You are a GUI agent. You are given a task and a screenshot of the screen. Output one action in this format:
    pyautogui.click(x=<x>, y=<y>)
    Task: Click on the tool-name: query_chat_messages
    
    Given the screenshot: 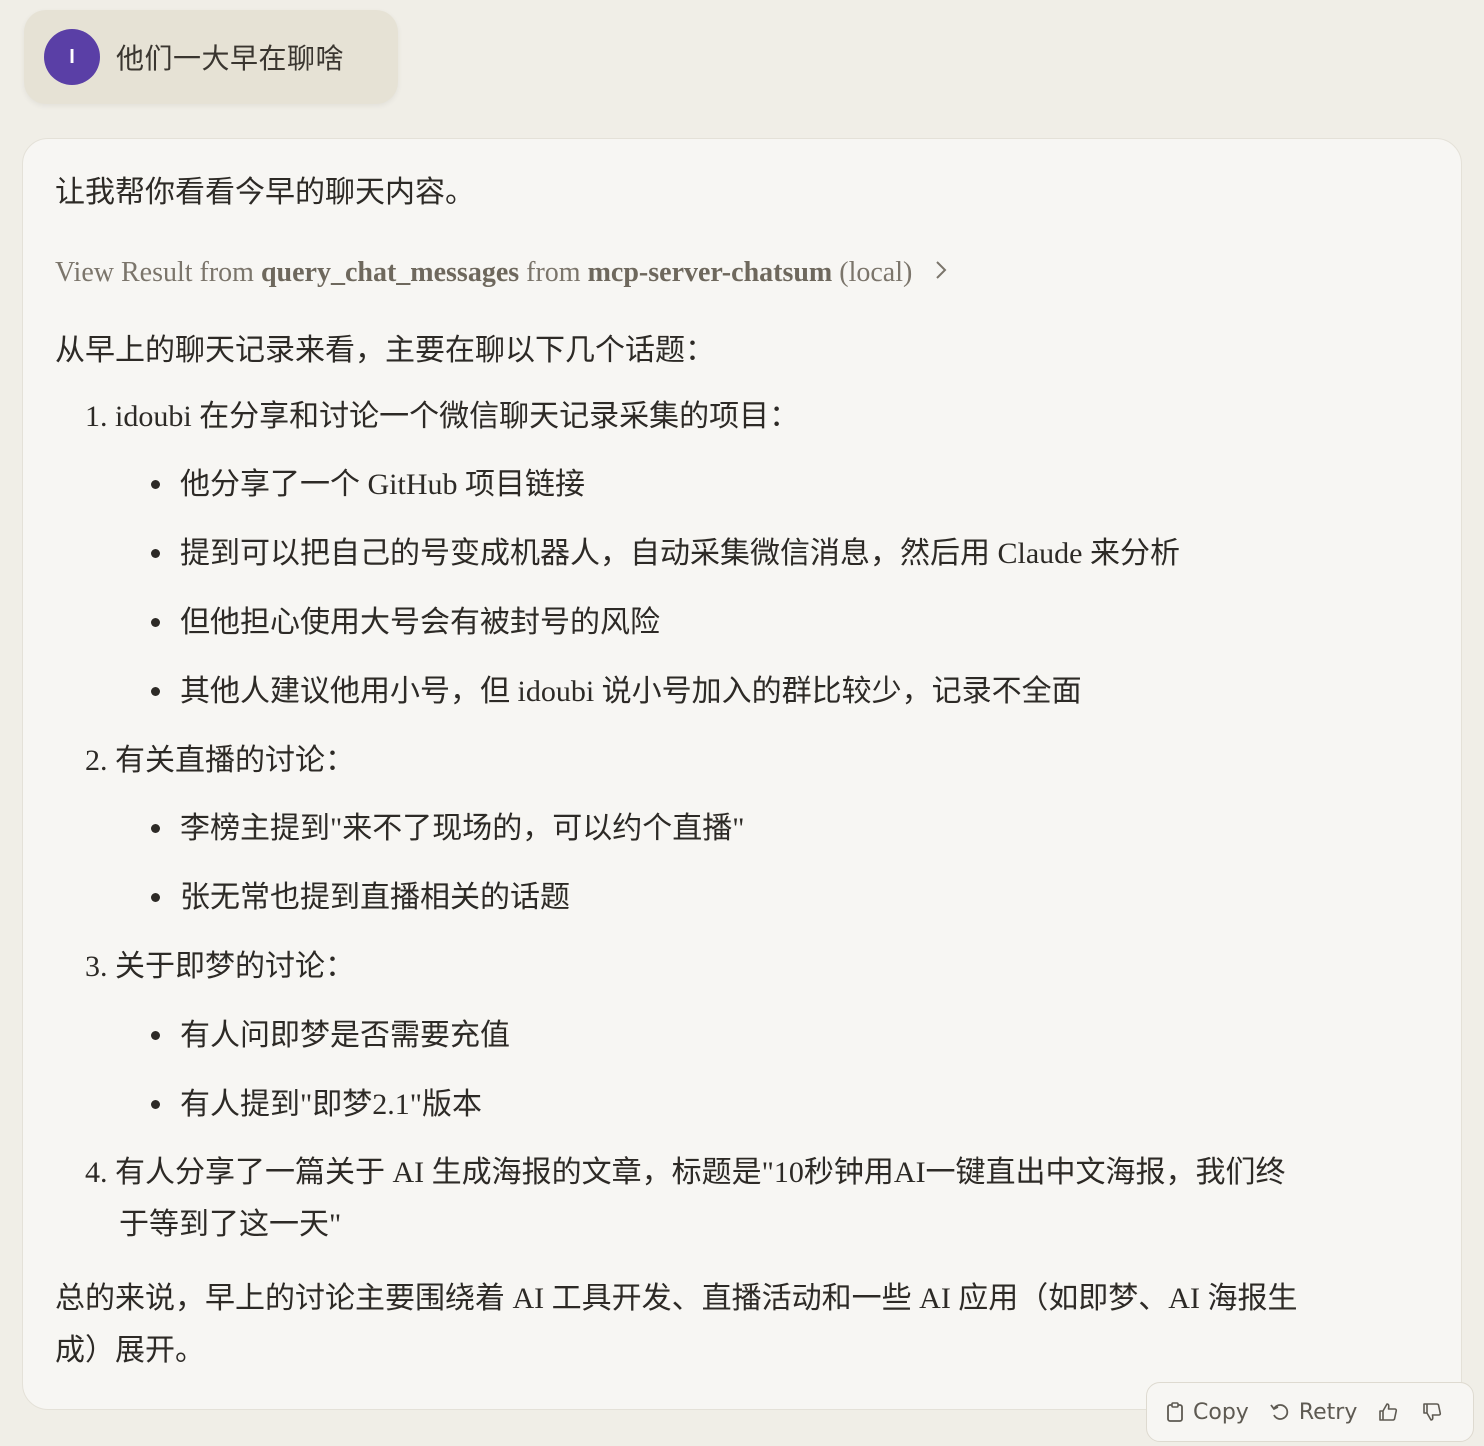 What is the action you would take?
    pyautogui.click(x=390, y=272)
    